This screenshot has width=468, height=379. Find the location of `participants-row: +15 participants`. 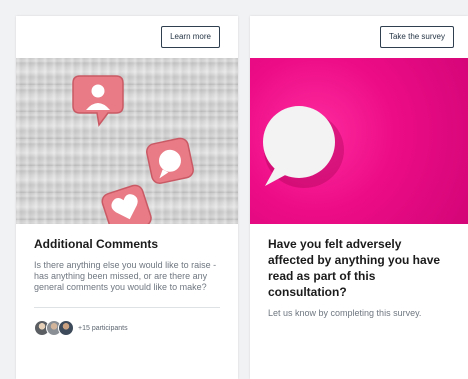

participants-row: +15 participants is located at coordinates (127, 328).